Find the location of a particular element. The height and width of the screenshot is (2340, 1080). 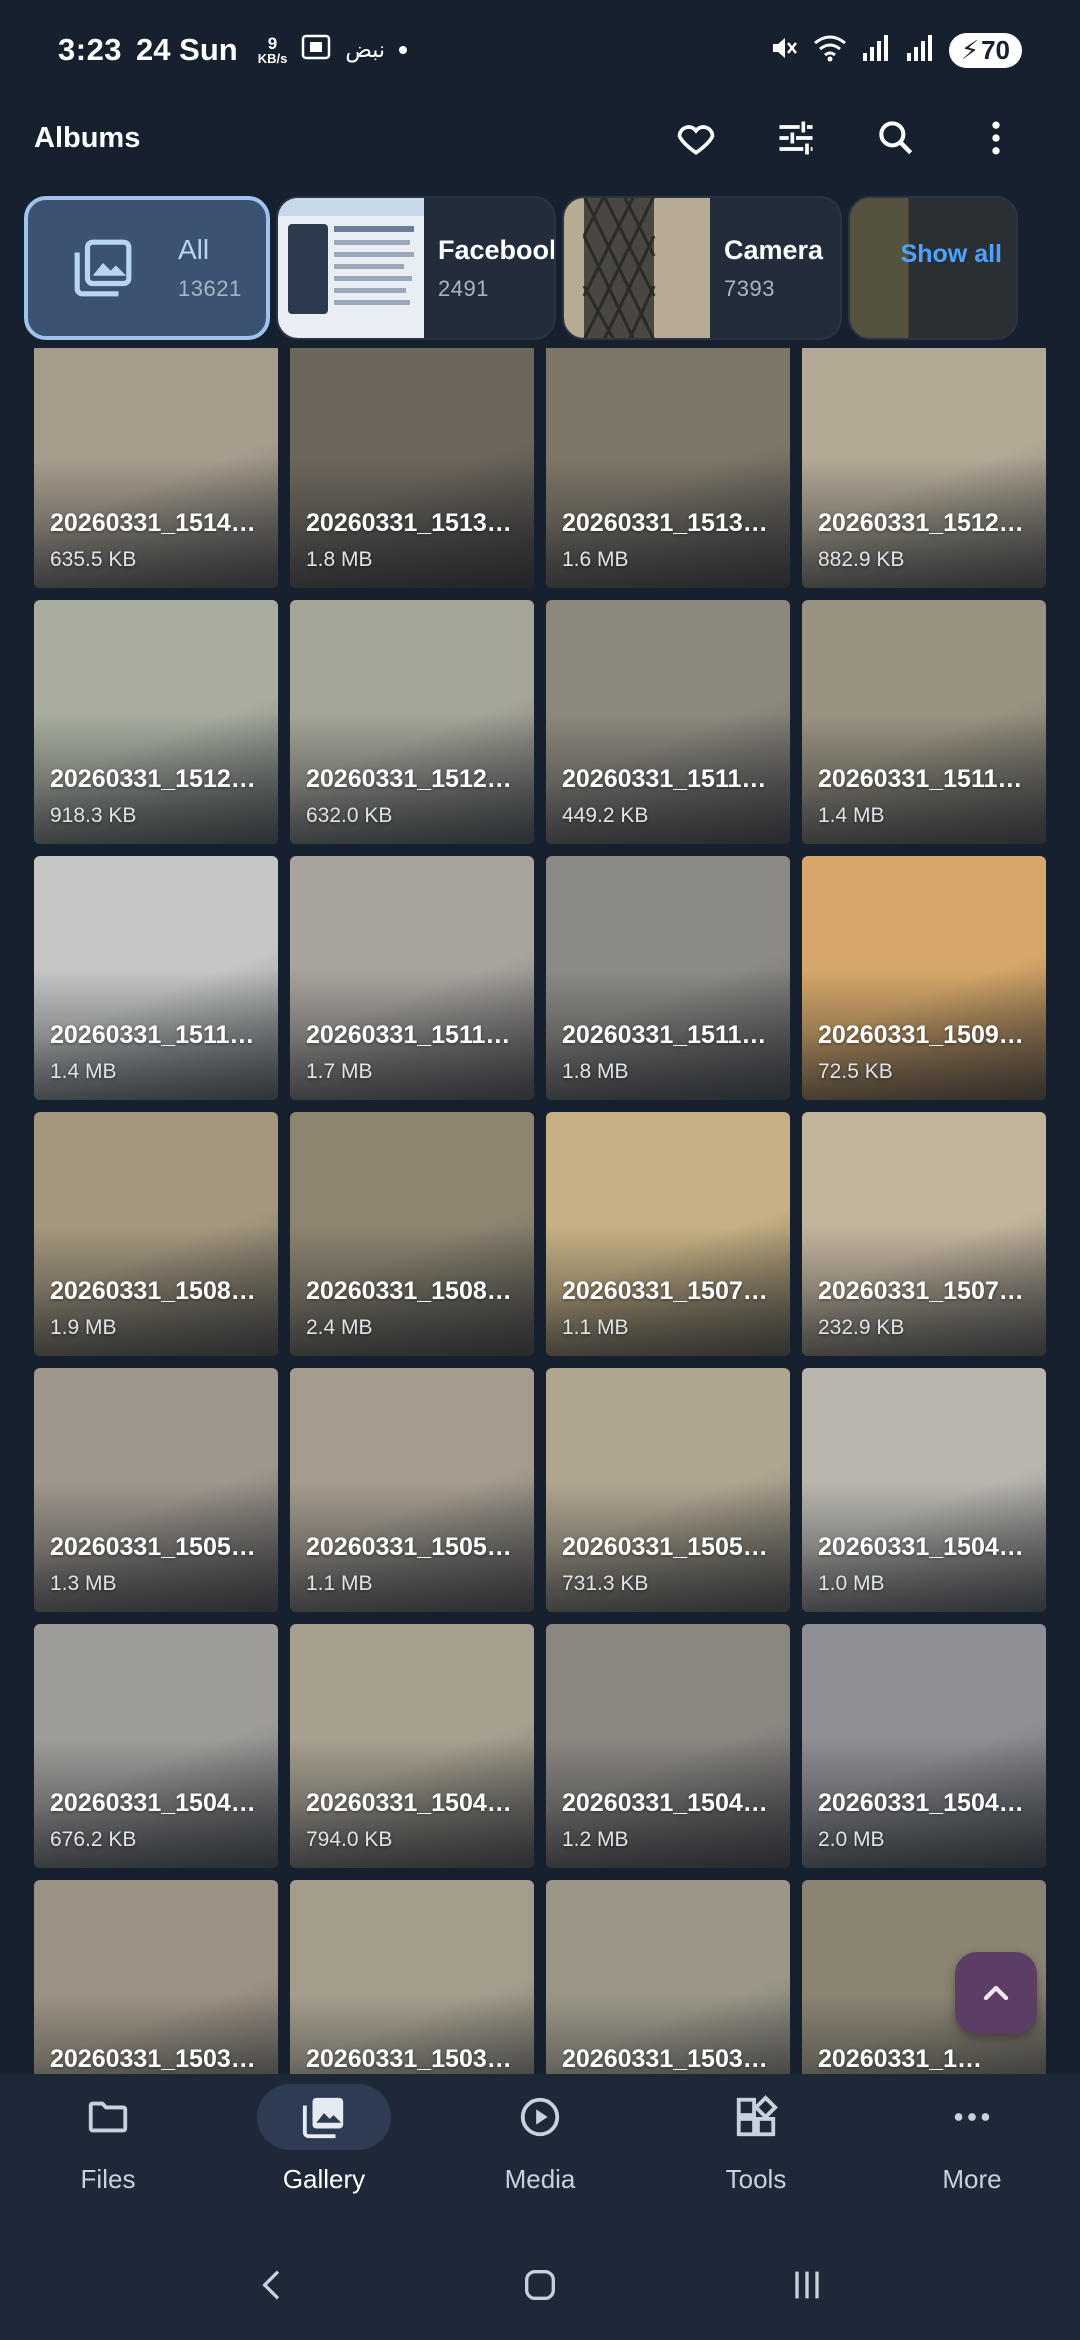

media-filesize: 1.8 MB is located at coordinates (595, 1071).